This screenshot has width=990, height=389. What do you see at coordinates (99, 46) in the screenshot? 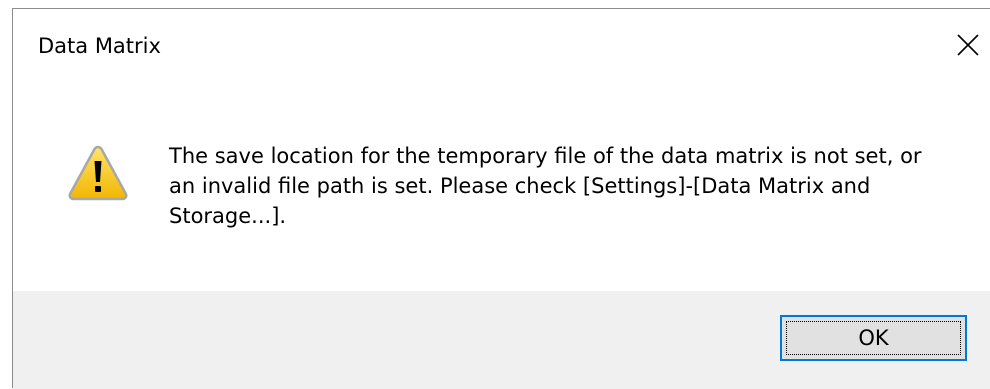
I see `window-title: Data Matrix` at bounding box center [99, 46].